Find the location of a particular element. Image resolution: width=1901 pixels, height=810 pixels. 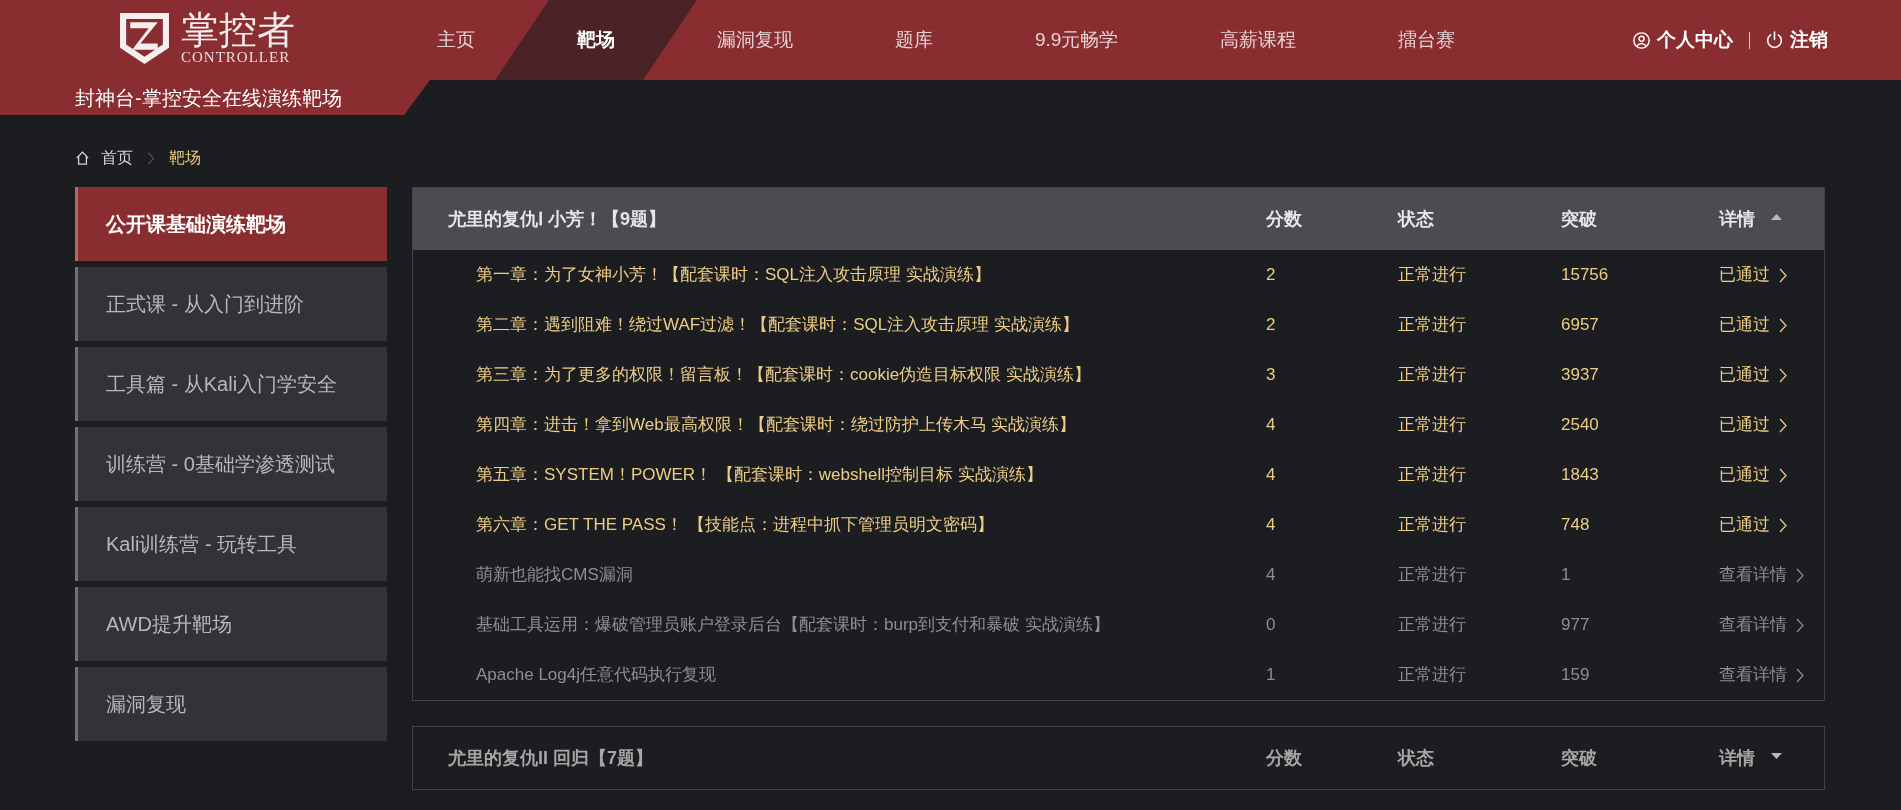

challenge-title: 第六章：GET THE PASS！ 【技能点：进程中抓下管理员明文密码】 is located at coordinates (735, 525).